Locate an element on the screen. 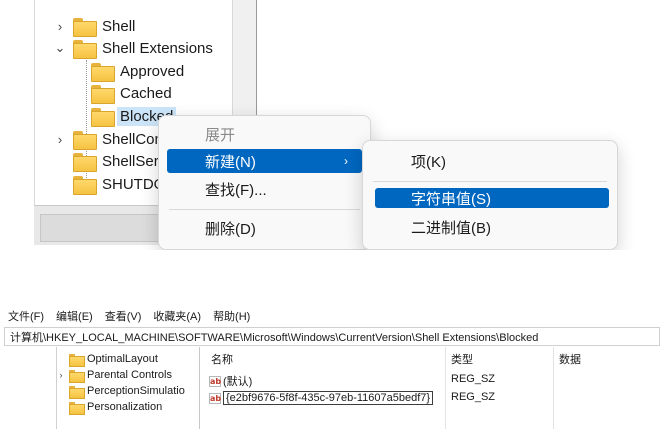 This screenshot has height=429, width=667. tree-item-parental-controls: › Parental Controls is located at coordinates (114, 375).